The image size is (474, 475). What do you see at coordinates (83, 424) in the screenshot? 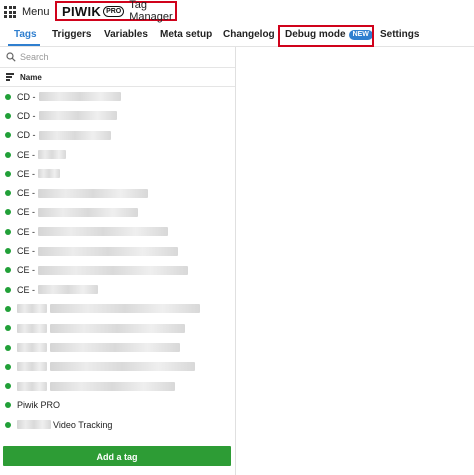
I see `row-name-suffix: Video Tracking` at bounding box center [83, 424].